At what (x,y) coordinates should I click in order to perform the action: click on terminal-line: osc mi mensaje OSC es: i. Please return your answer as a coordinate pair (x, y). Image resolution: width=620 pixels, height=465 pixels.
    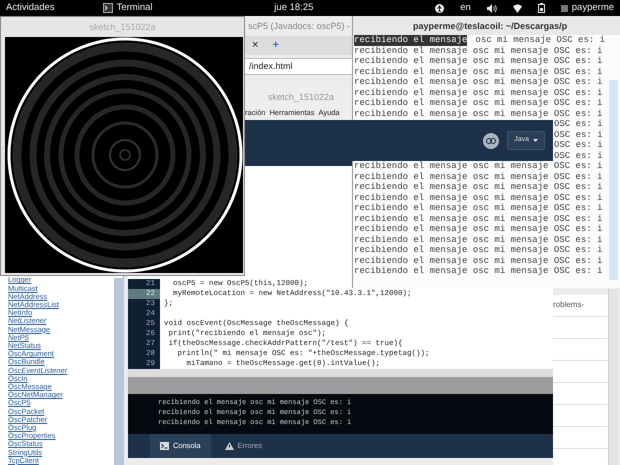
    Looking at the image, I should click on (540, 40).